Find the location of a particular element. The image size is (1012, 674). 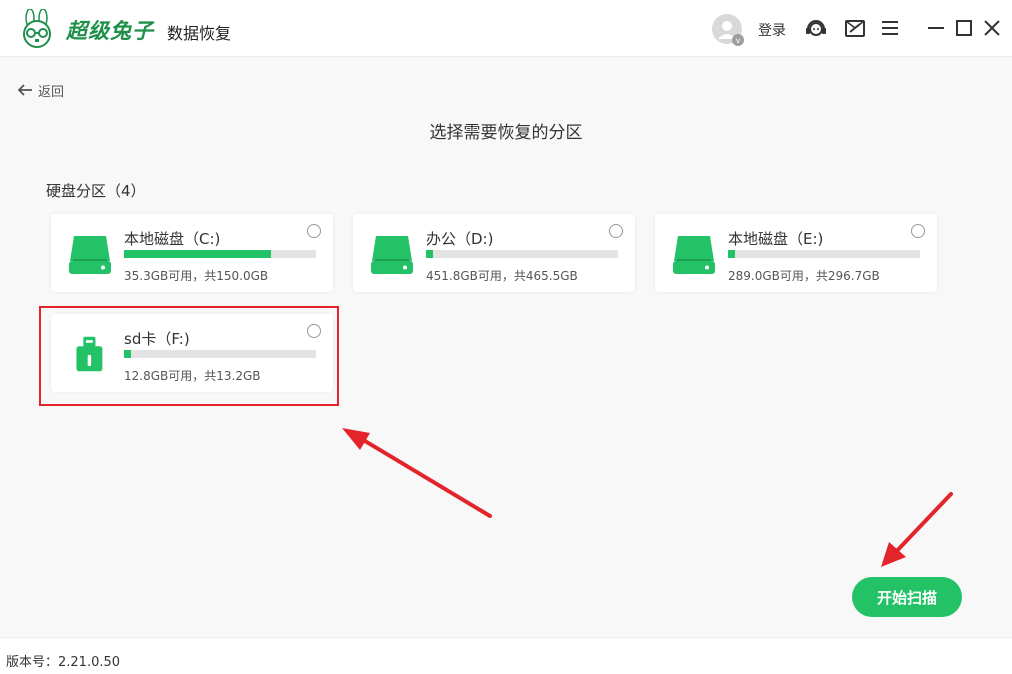

annotation-highlight-box is located at coordinates (189, 356).